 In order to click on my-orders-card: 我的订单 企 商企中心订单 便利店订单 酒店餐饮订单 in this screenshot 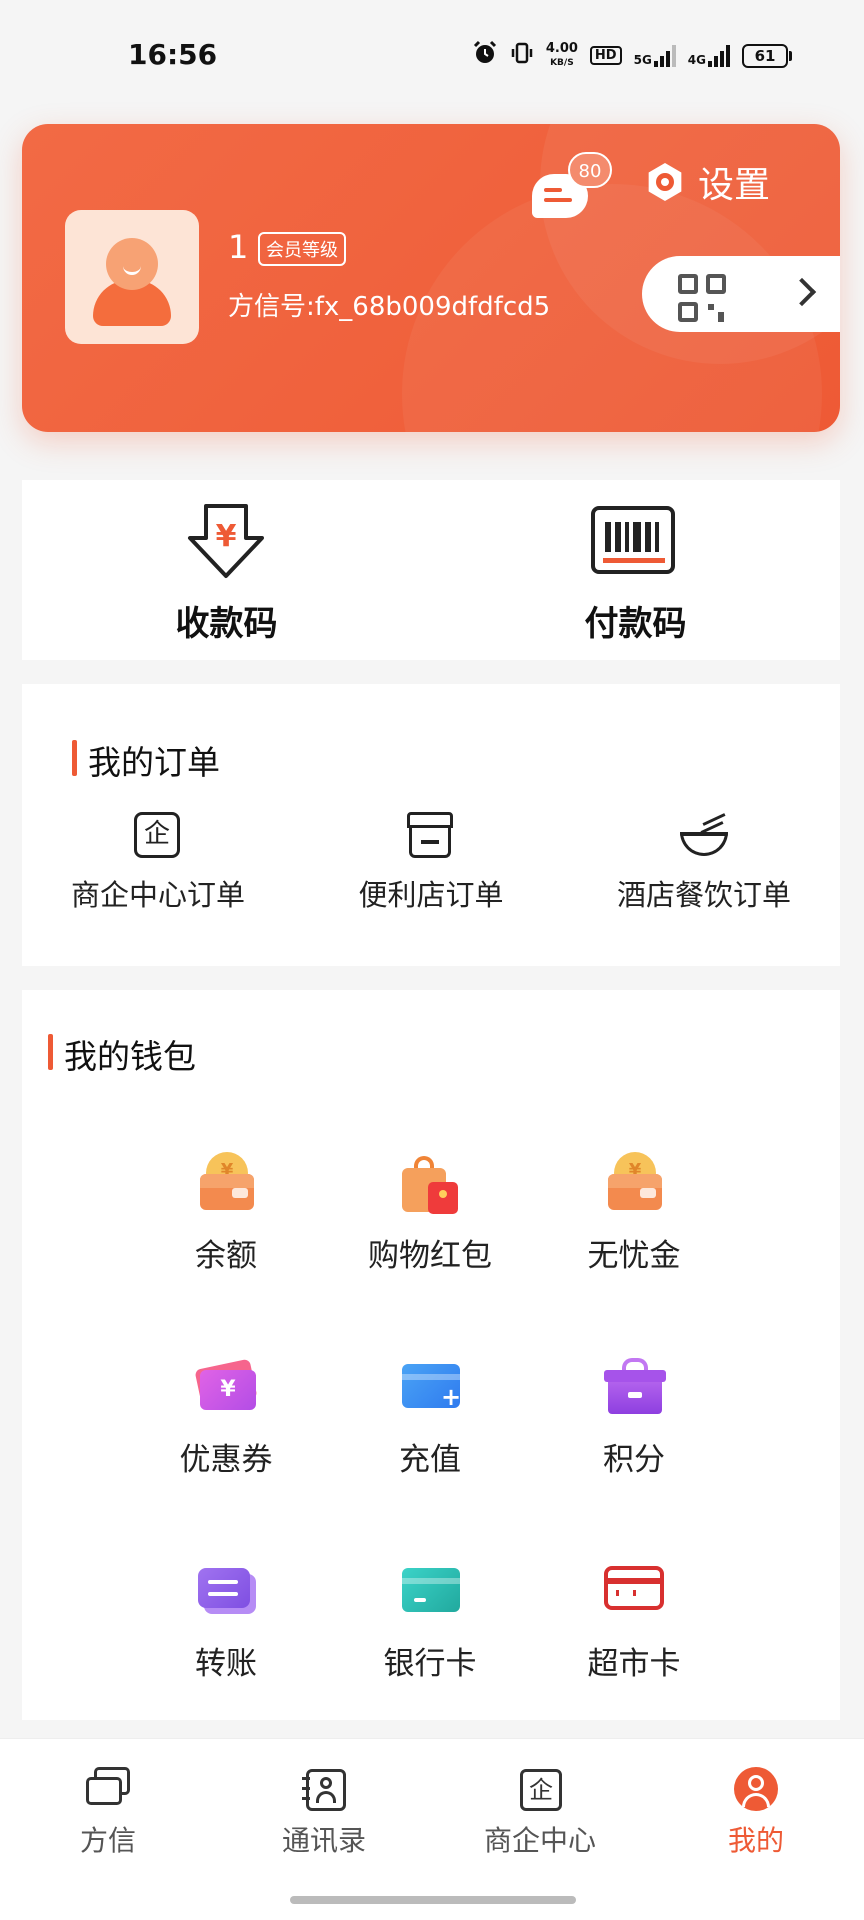, I will do `click(431, 825)`.